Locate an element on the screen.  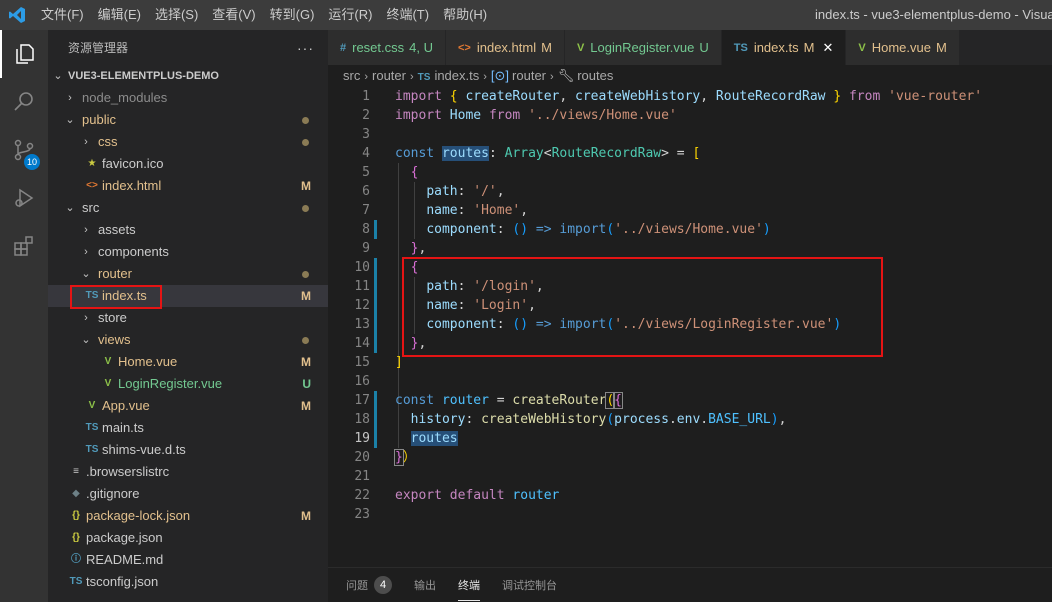
tree-item: ⓘ README.md is located at coordinates (188, 560).